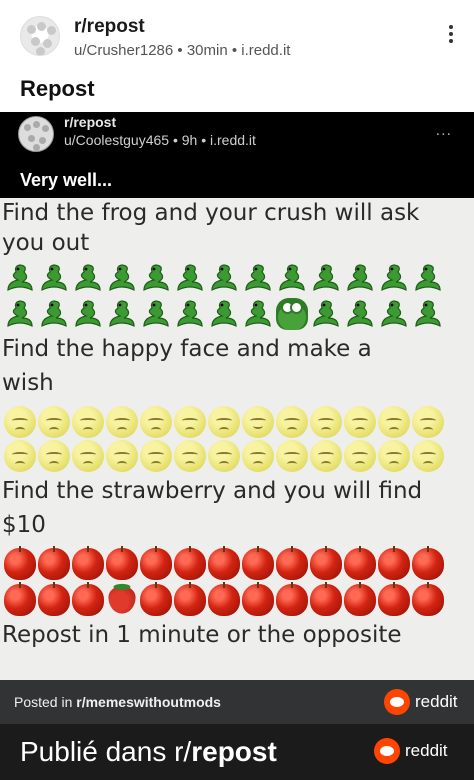  Describe the element at coordinates (36, 134) in the screenshot. I see `embedded-avatar` at that location.